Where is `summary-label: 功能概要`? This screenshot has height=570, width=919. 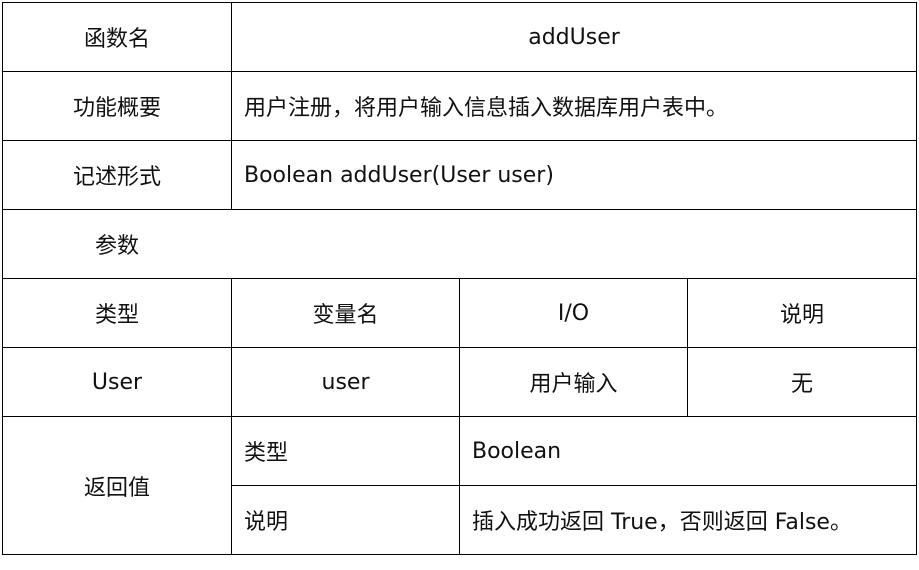
summary-label: 功能概要 is located at coordinates (117, 106).